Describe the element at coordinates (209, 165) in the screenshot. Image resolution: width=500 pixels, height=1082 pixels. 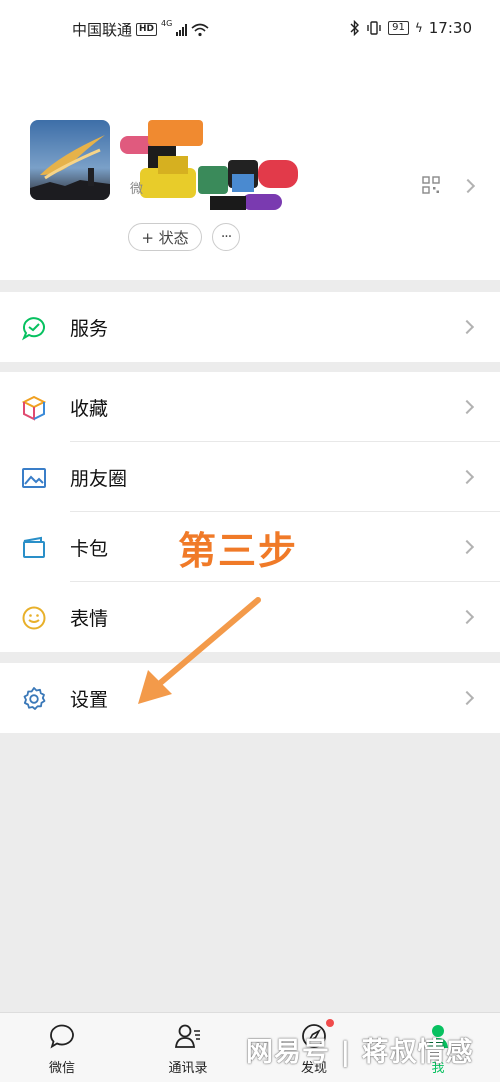
I see `obscured-nickname` at that location.